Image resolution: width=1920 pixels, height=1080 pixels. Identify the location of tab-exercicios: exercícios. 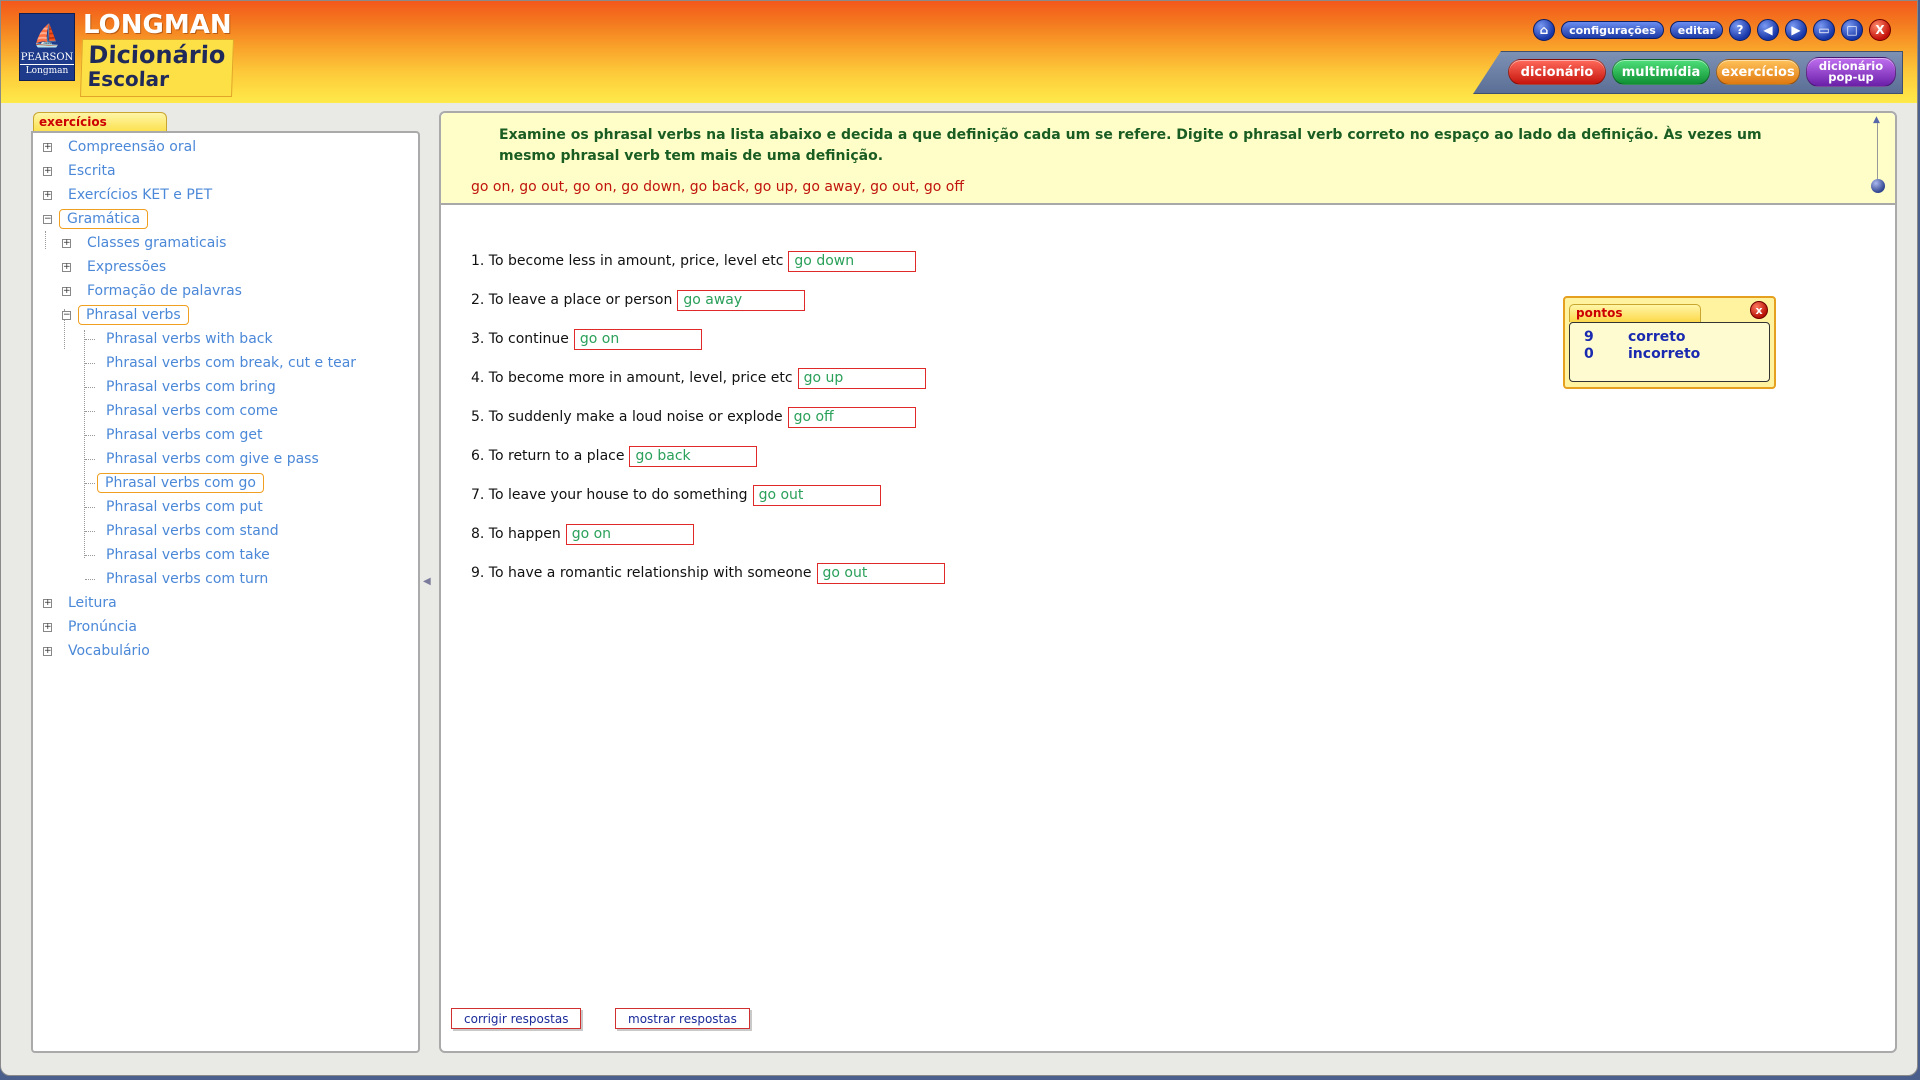
(1758, 72).